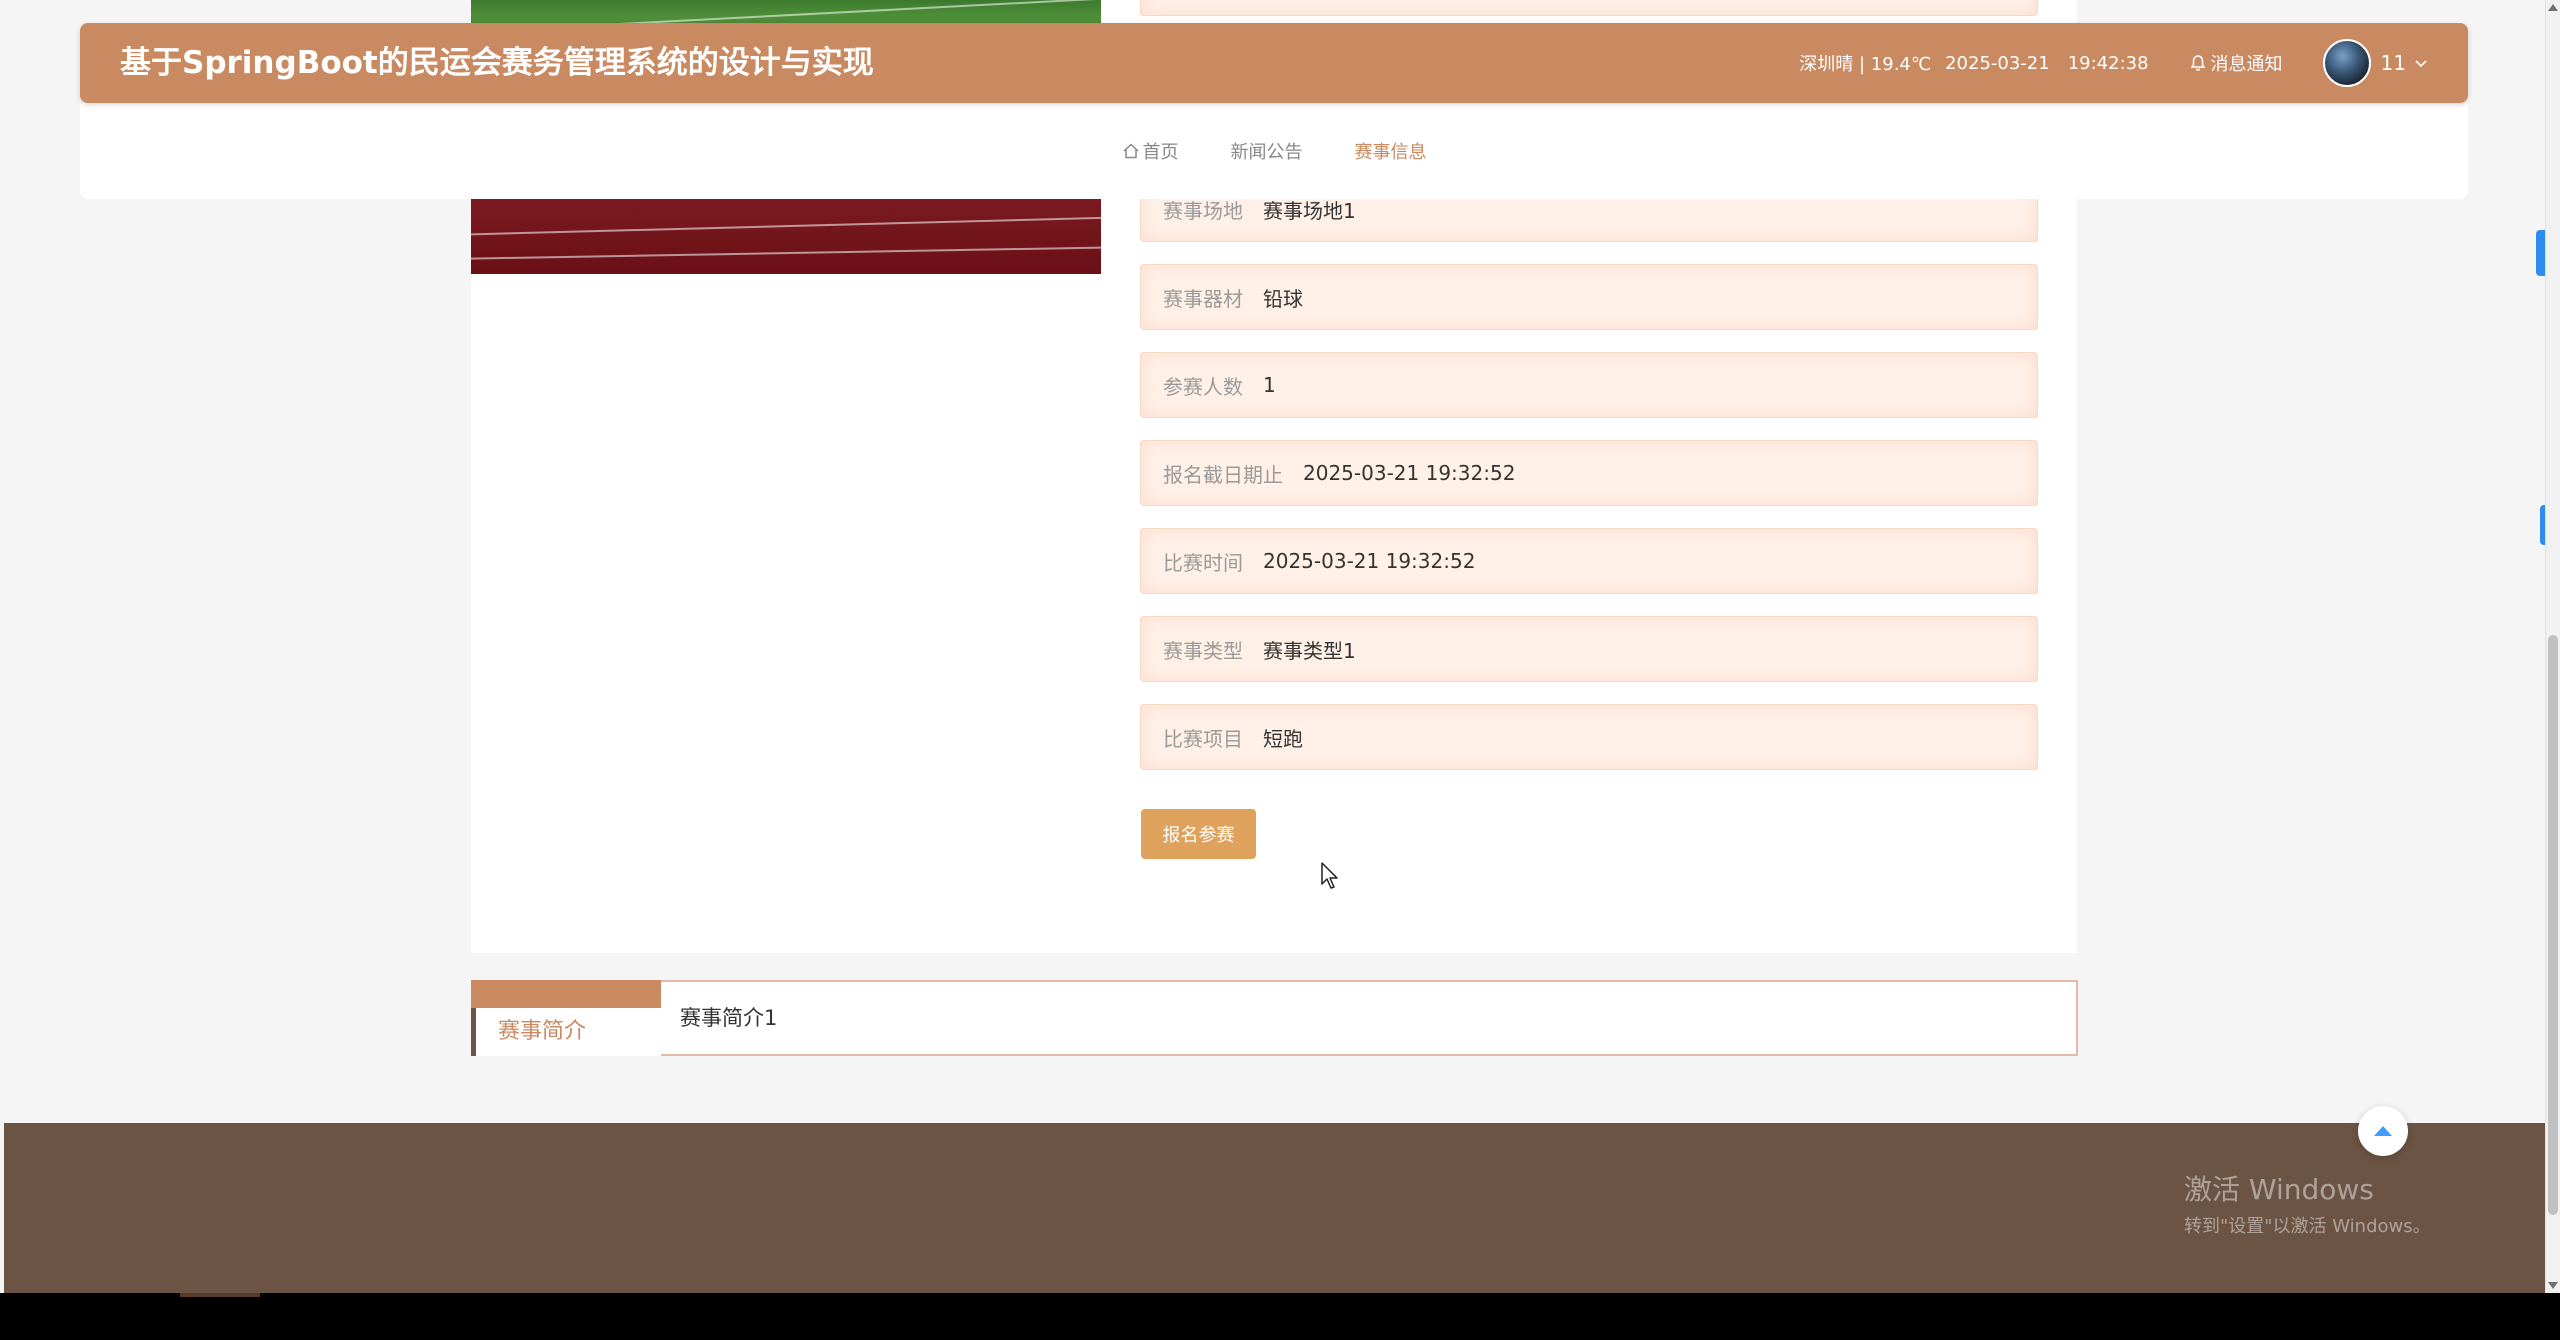  Describe the element at coordinates (566, 994) in the screenshot. I see `intro-tab-header` at that location.